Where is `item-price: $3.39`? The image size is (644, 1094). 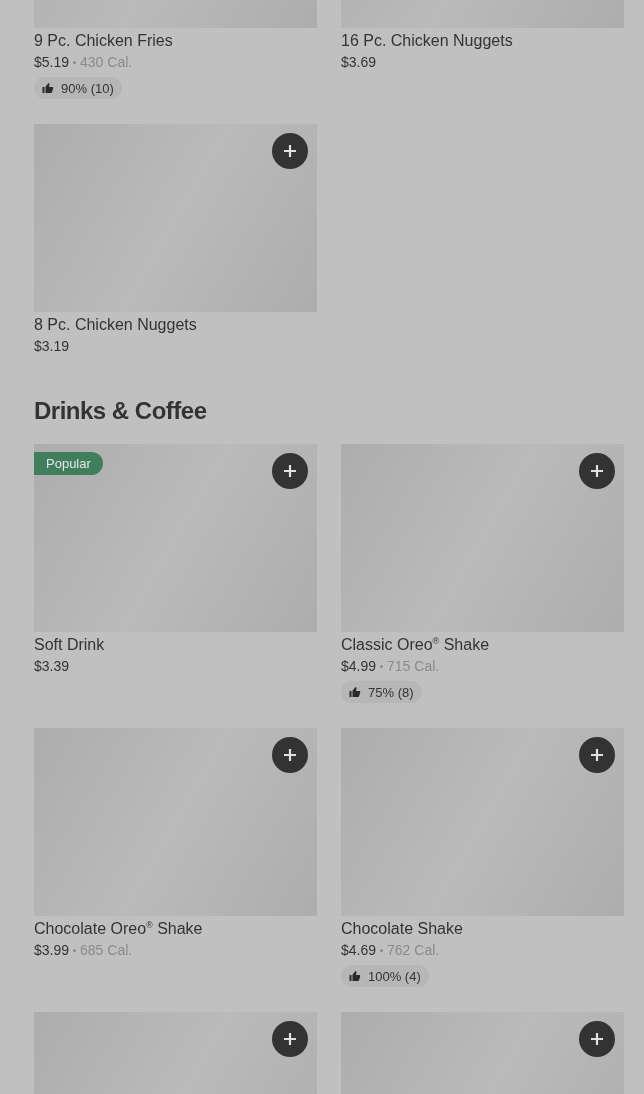
item-price: $3.39 is located at coordinates (52, 666).